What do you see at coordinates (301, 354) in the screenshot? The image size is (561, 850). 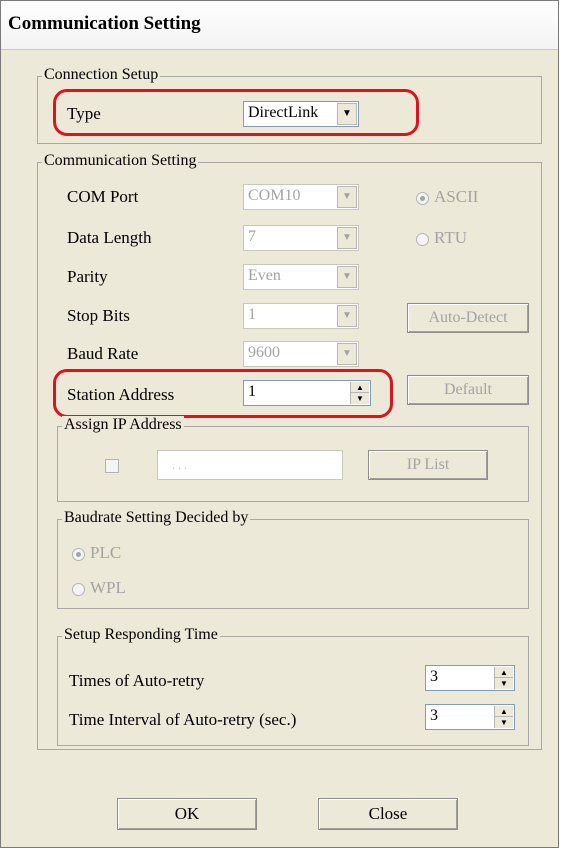 I see `baud-rate-select: 9600 ▼` at bounding box center [301, 354].